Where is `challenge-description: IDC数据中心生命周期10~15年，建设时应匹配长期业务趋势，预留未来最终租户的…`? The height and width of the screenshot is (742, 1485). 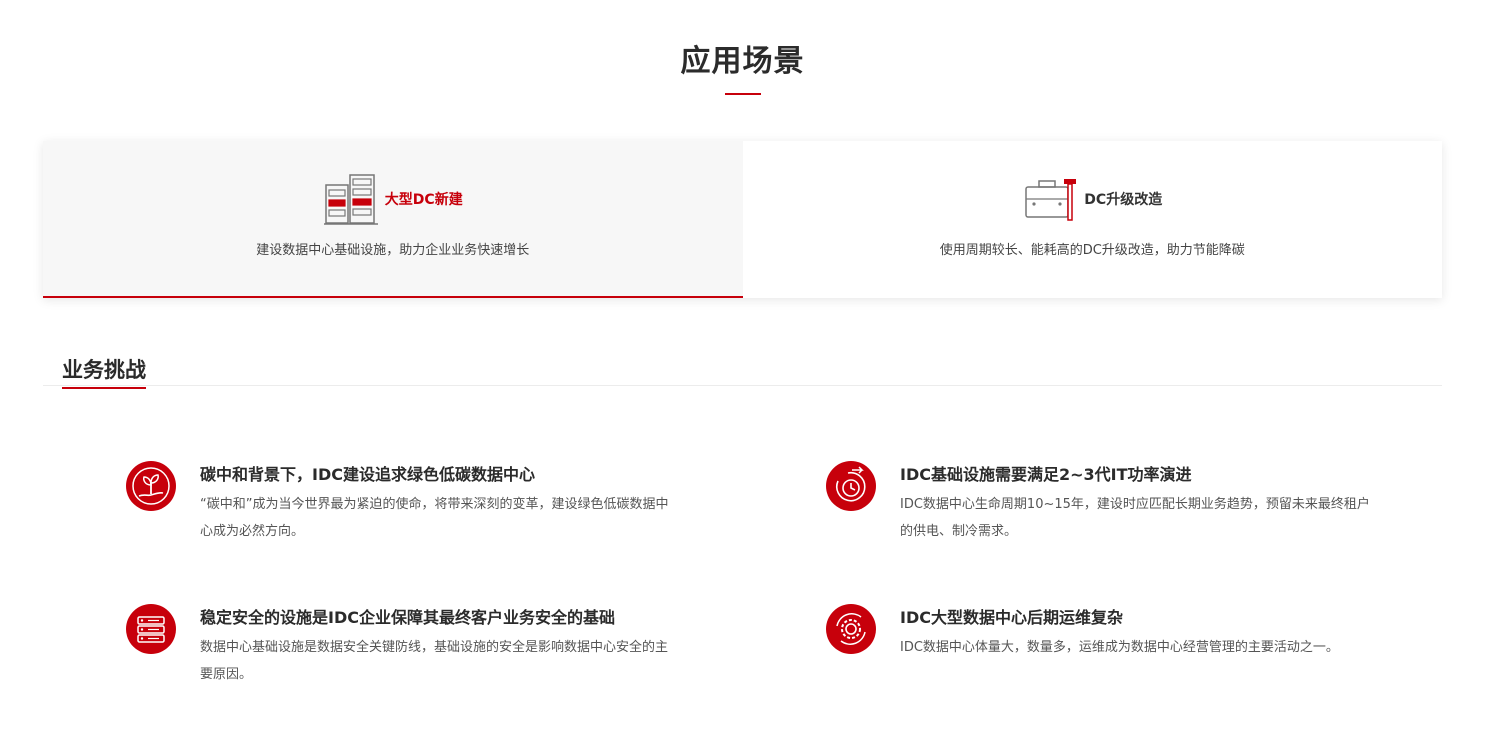 challenge-description: IDC数据中心生命周期10~15年，建设时应匹配长期业务趋势，预留未来最终租户的… is located at coordinates (1135, 518).